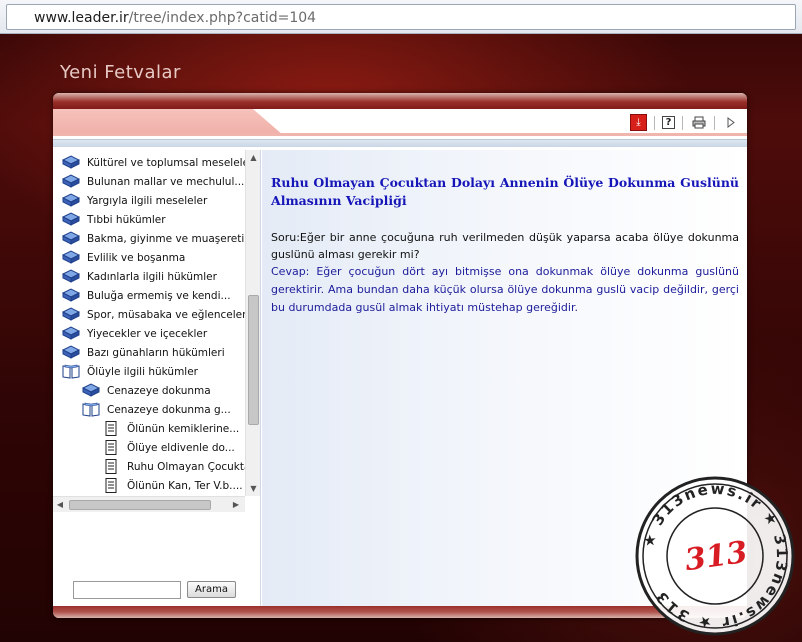  I want to click on tree-horizontal-scrollbar: ◀ ▶, so click(149, 504).